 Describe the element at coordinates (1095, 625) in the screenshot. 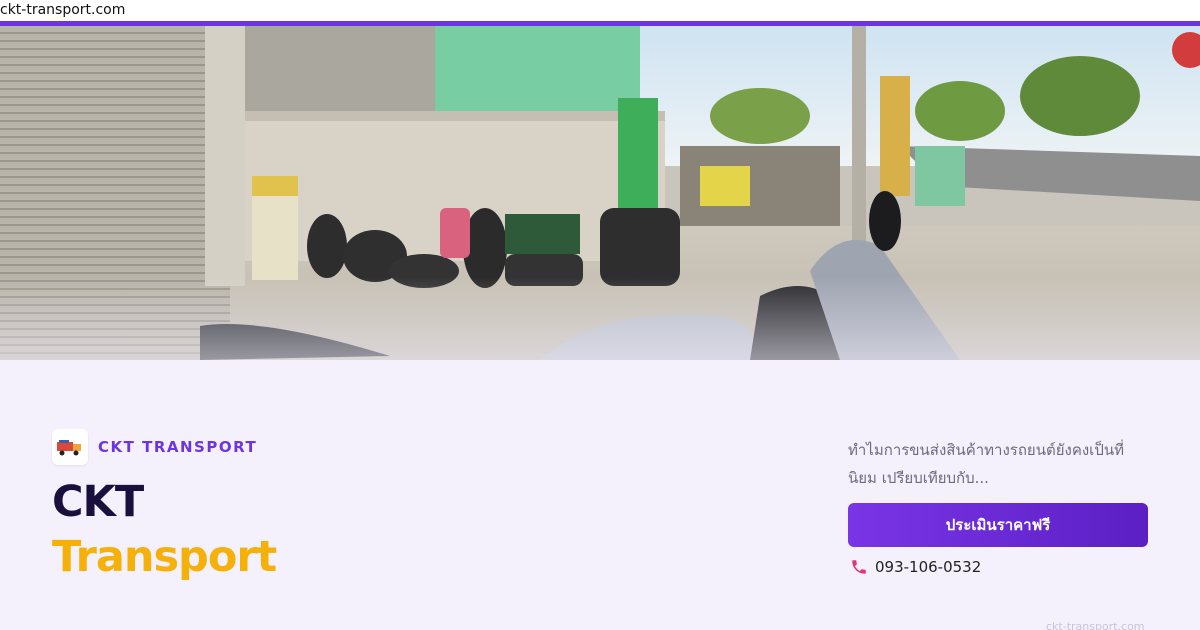

I see `footer-domain: ckt-transport.com` at that location.